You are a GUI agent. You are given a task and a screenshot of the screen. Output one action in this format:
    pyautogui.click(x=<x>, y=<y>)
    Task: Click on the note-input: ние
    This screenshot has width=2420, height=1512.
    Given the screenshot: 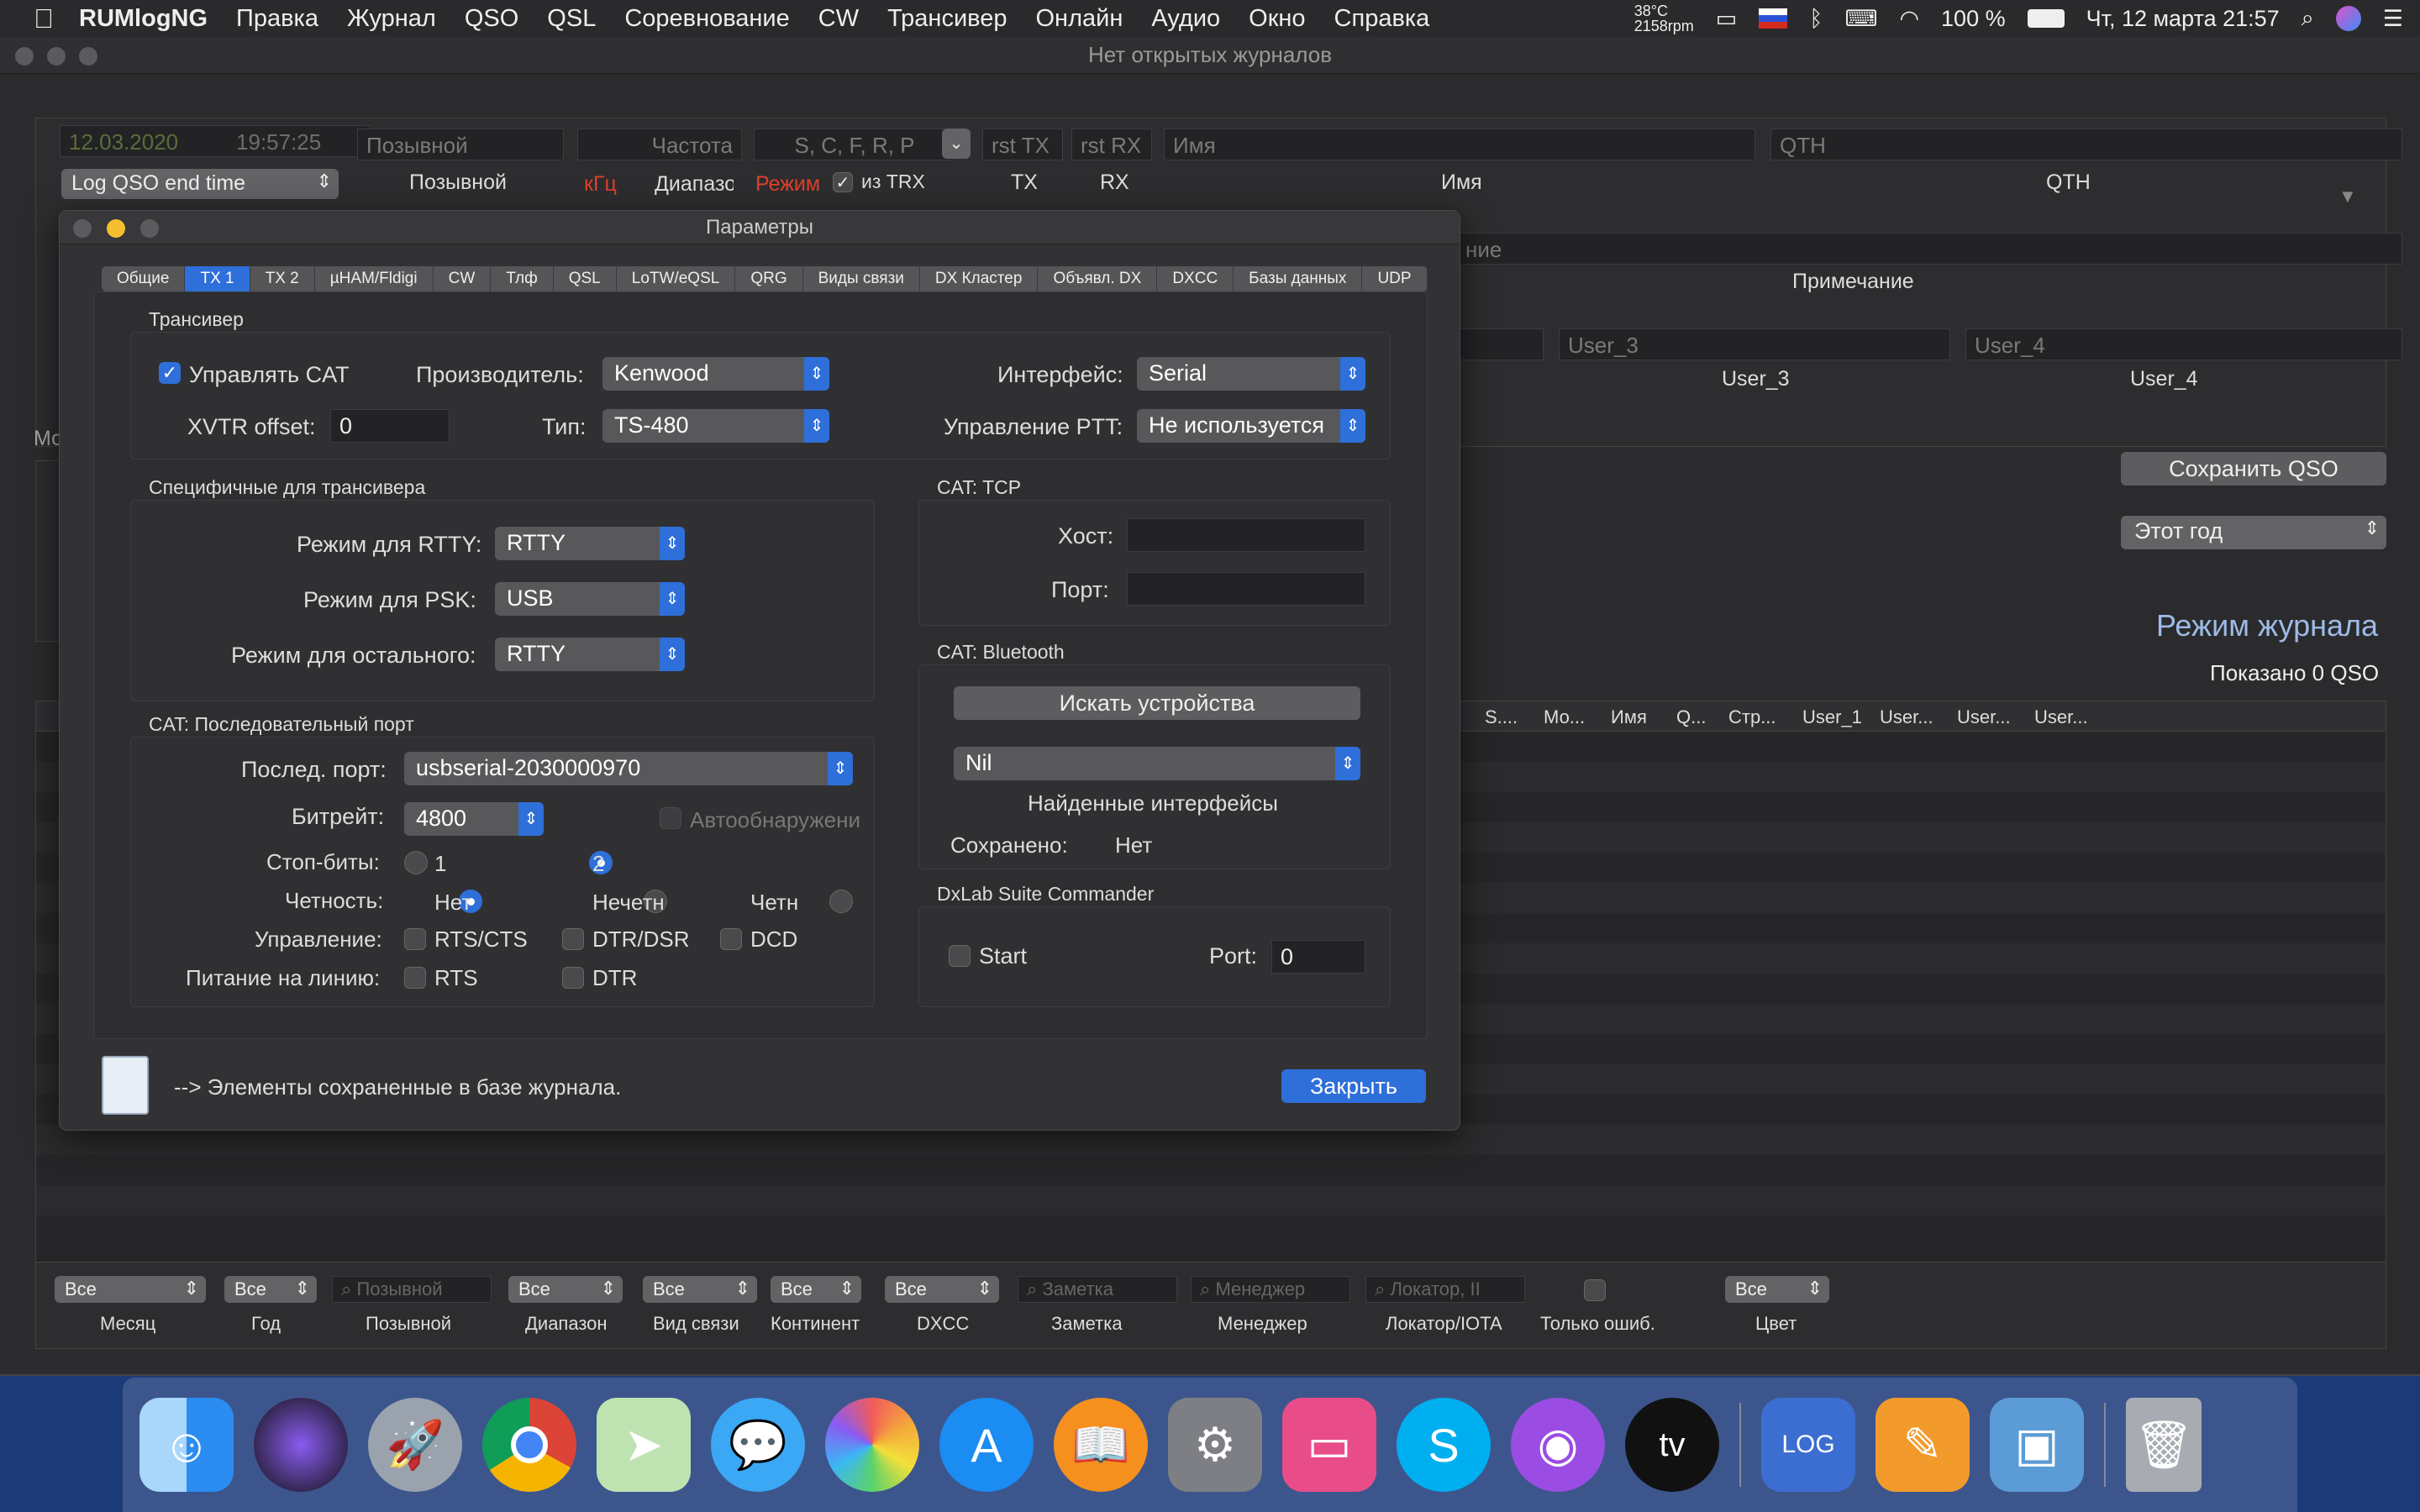 What is the action you would take?
    pyautogui.click(x=1929, y=249)
    